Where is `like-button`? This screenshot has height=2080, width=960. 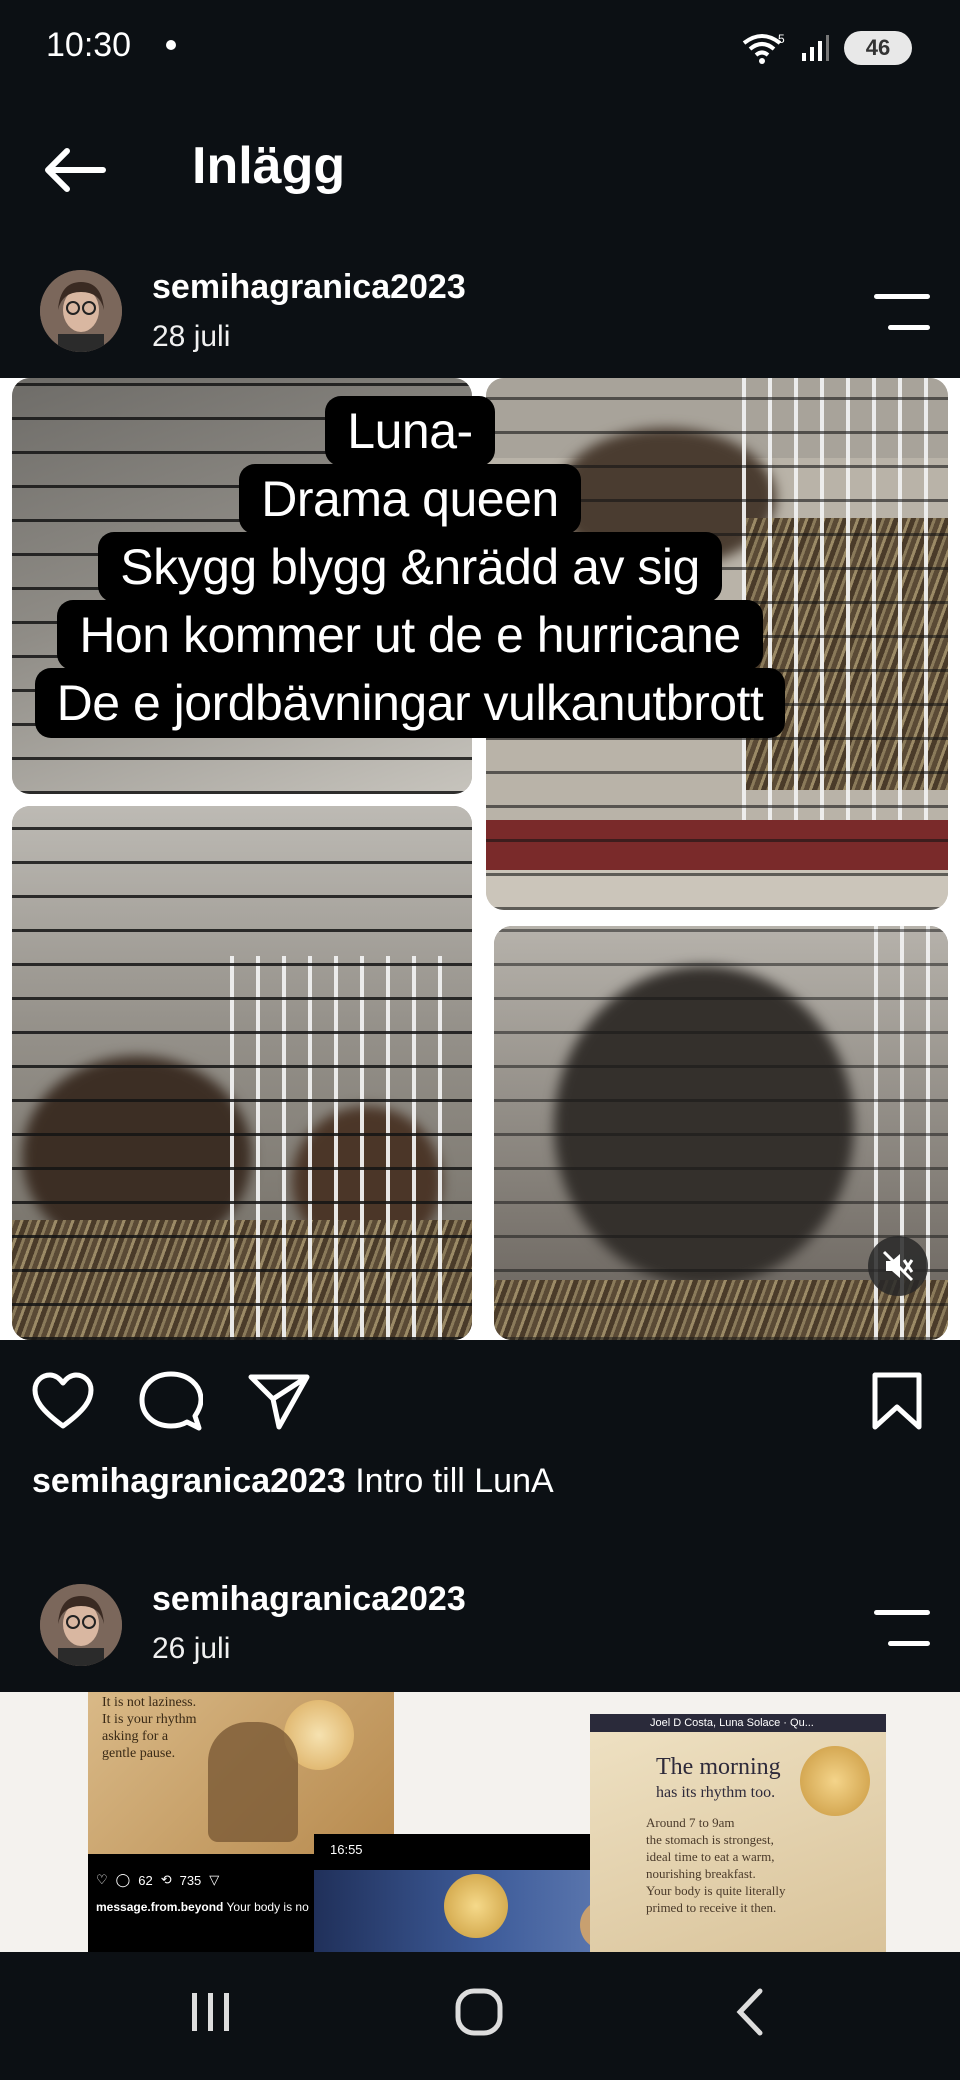 like-button is located at coordinates (63, 1401).